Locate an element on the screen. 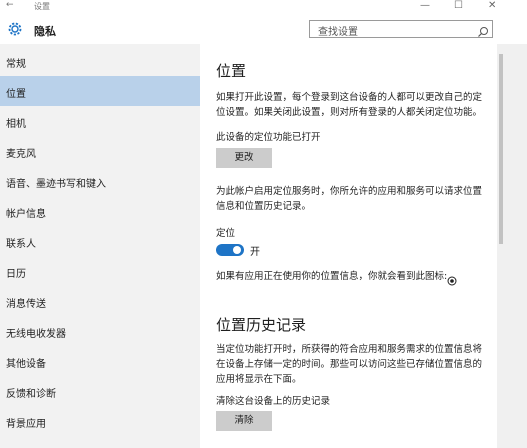 The width and height of the screenshot is (527, 448). section-heading-location-history: 位置历史记录 is located at coordinates (261, 325).